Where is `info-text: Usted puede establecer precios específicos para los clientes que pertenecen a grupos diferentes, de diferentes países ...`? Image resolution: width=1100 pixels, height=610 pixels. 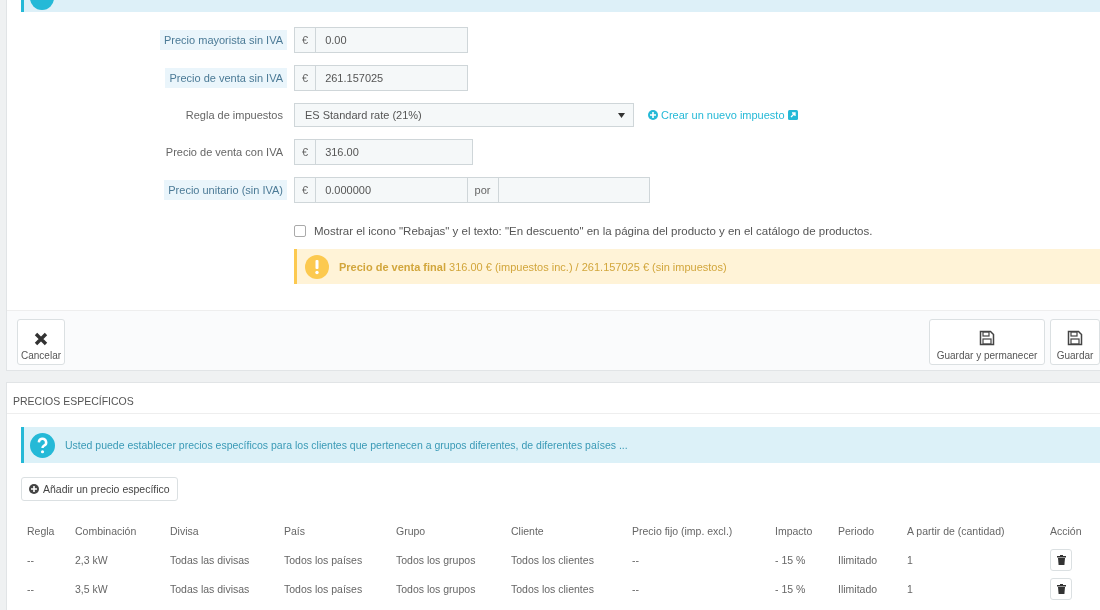 info-text: Usted puede establecer precios específicos para los clientes que pertenecen a grupos diferentes, de diferentes países ... is located at coordinates (346, 445).